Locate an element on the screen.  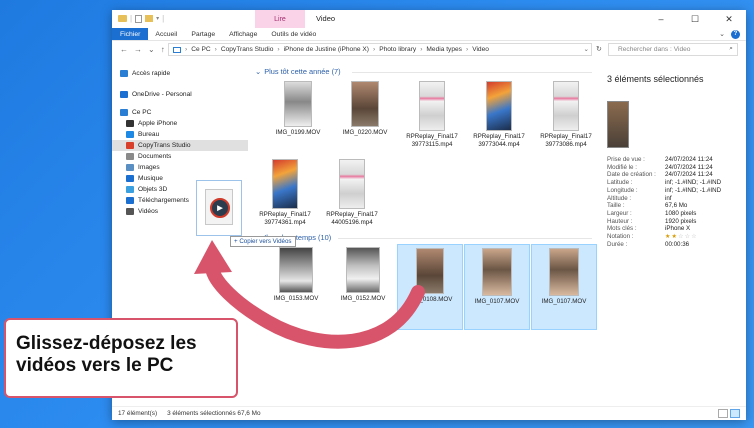
folder-icon is located at coordinates (122, 18).